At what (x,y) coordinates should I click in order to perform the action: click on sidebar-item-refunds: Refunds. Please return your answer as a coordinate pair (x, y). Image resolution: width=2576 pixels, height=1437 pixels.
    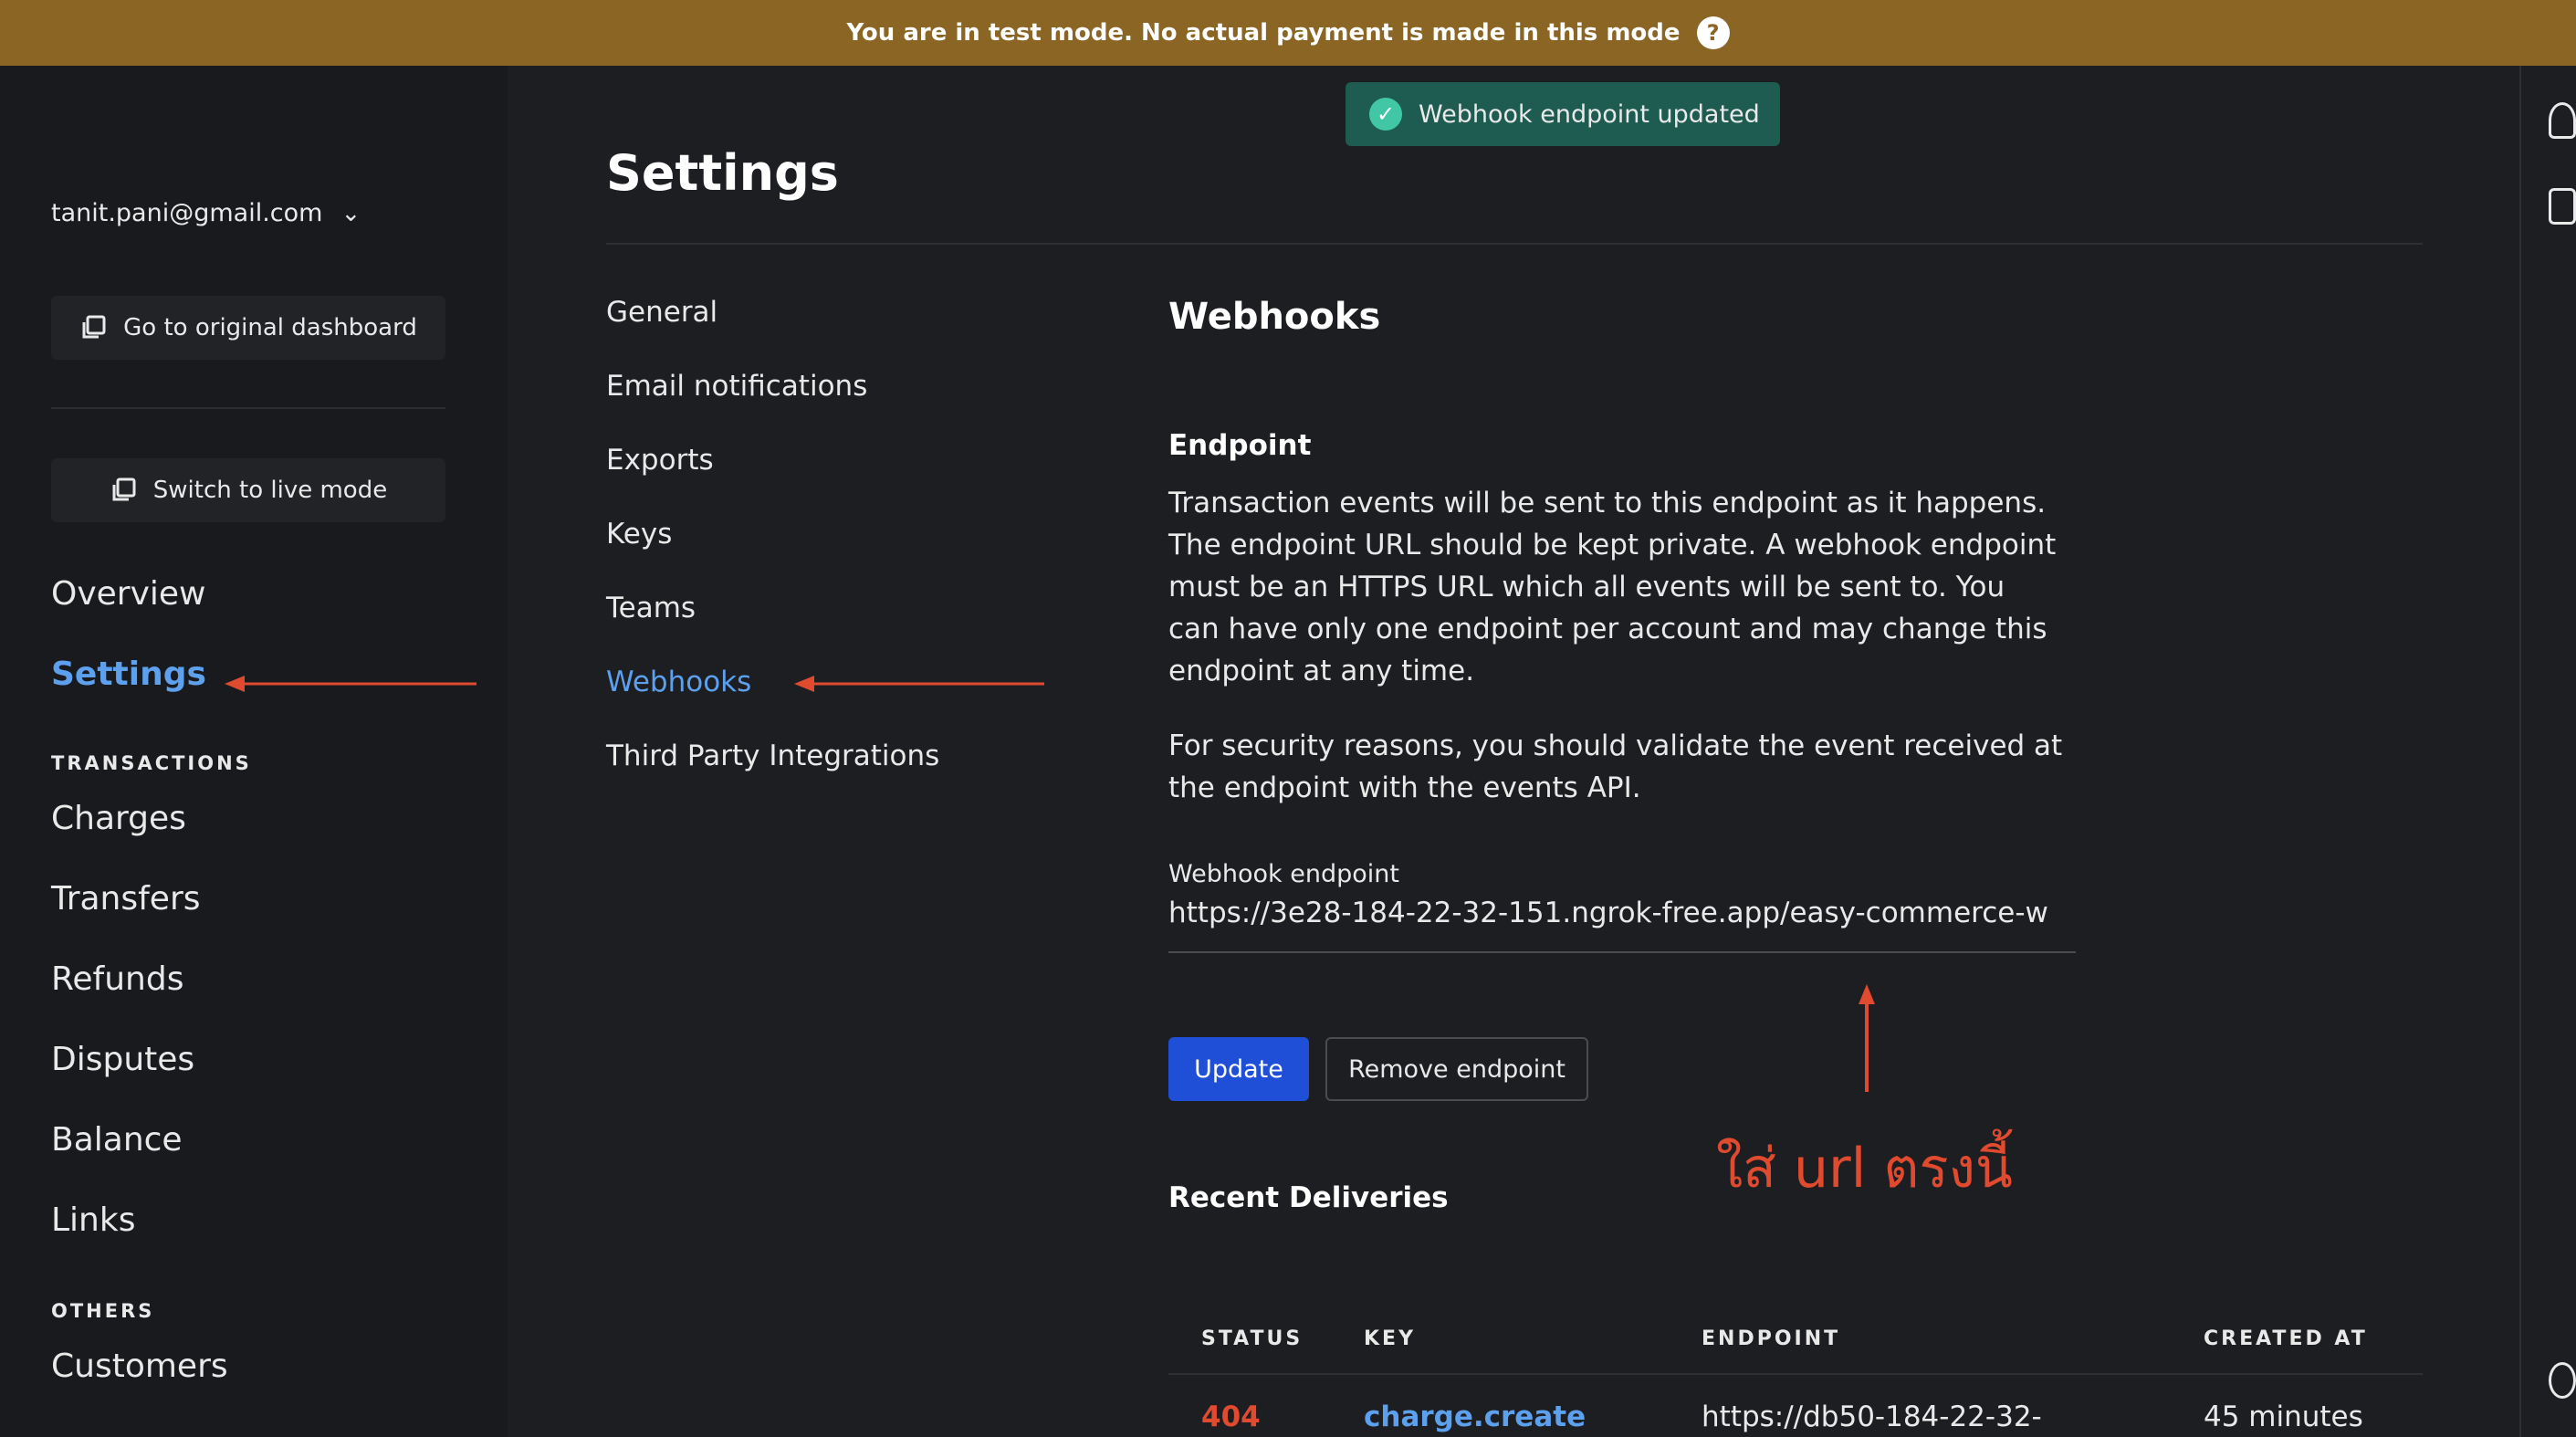
    Looking at the image, I should click on (117, 979).